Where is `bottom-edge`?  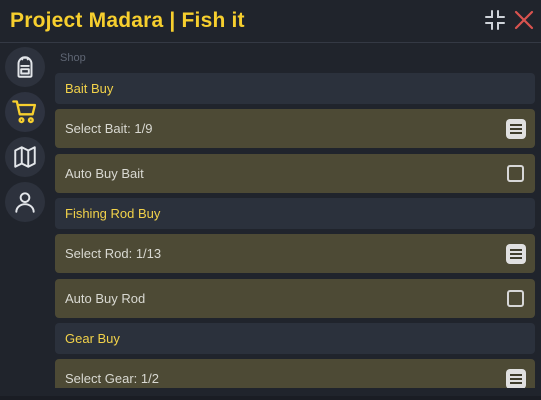 bottom-edge is located at coordinates (270, 398).